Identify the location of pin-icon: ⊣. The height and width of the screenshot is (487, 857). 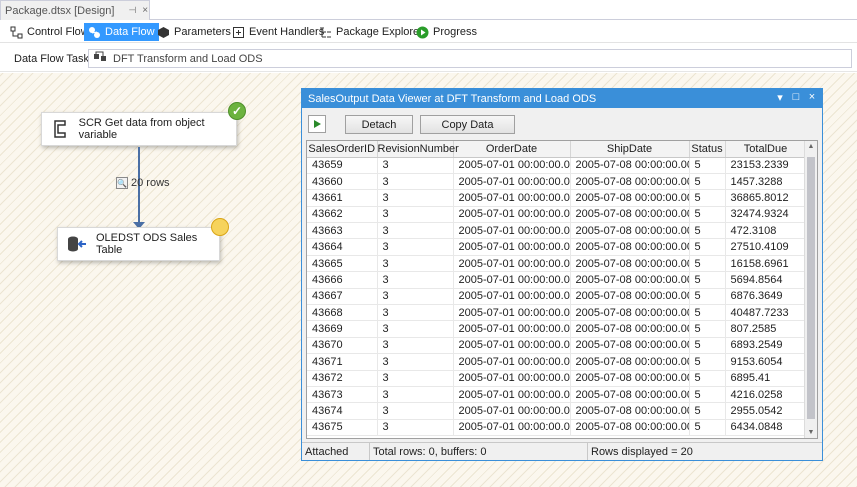
(132, 10).